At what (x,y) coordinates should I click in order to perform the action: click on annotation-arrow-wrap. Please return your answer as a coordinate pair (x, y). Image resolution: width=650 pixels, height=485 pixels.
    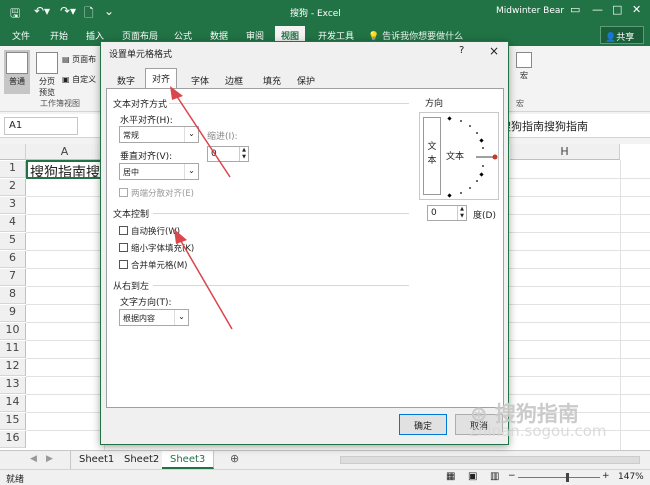
    Looking at the image, I should click on (203, 279).